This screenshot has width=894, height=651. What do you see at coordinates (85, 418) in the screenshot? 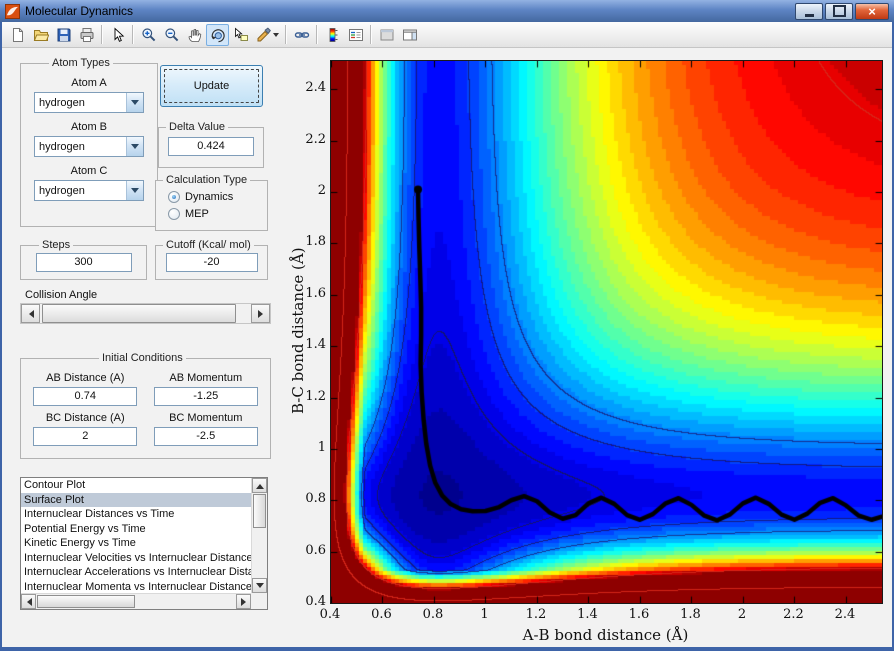
I see `bc-distance-label: BC Distance (A)` at bounding box center [85, 418].